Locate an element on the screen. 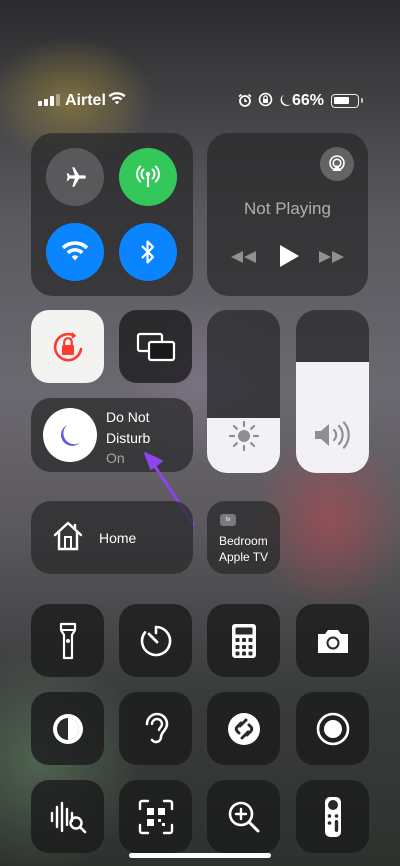 The image size is (400, 866). battery-percentage: 66% is located at coordinates (308, 100).